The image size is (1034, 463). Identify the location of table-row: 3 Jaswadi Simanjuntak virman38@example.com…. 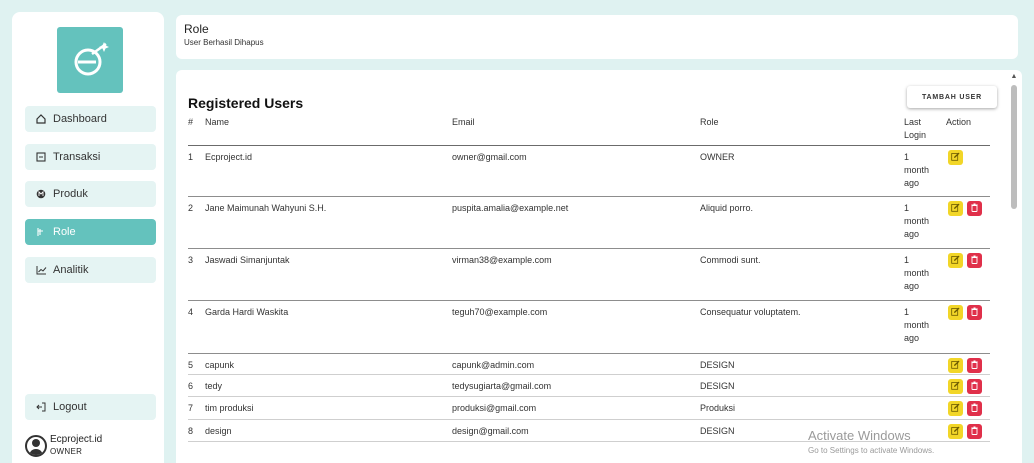
(589, 275).